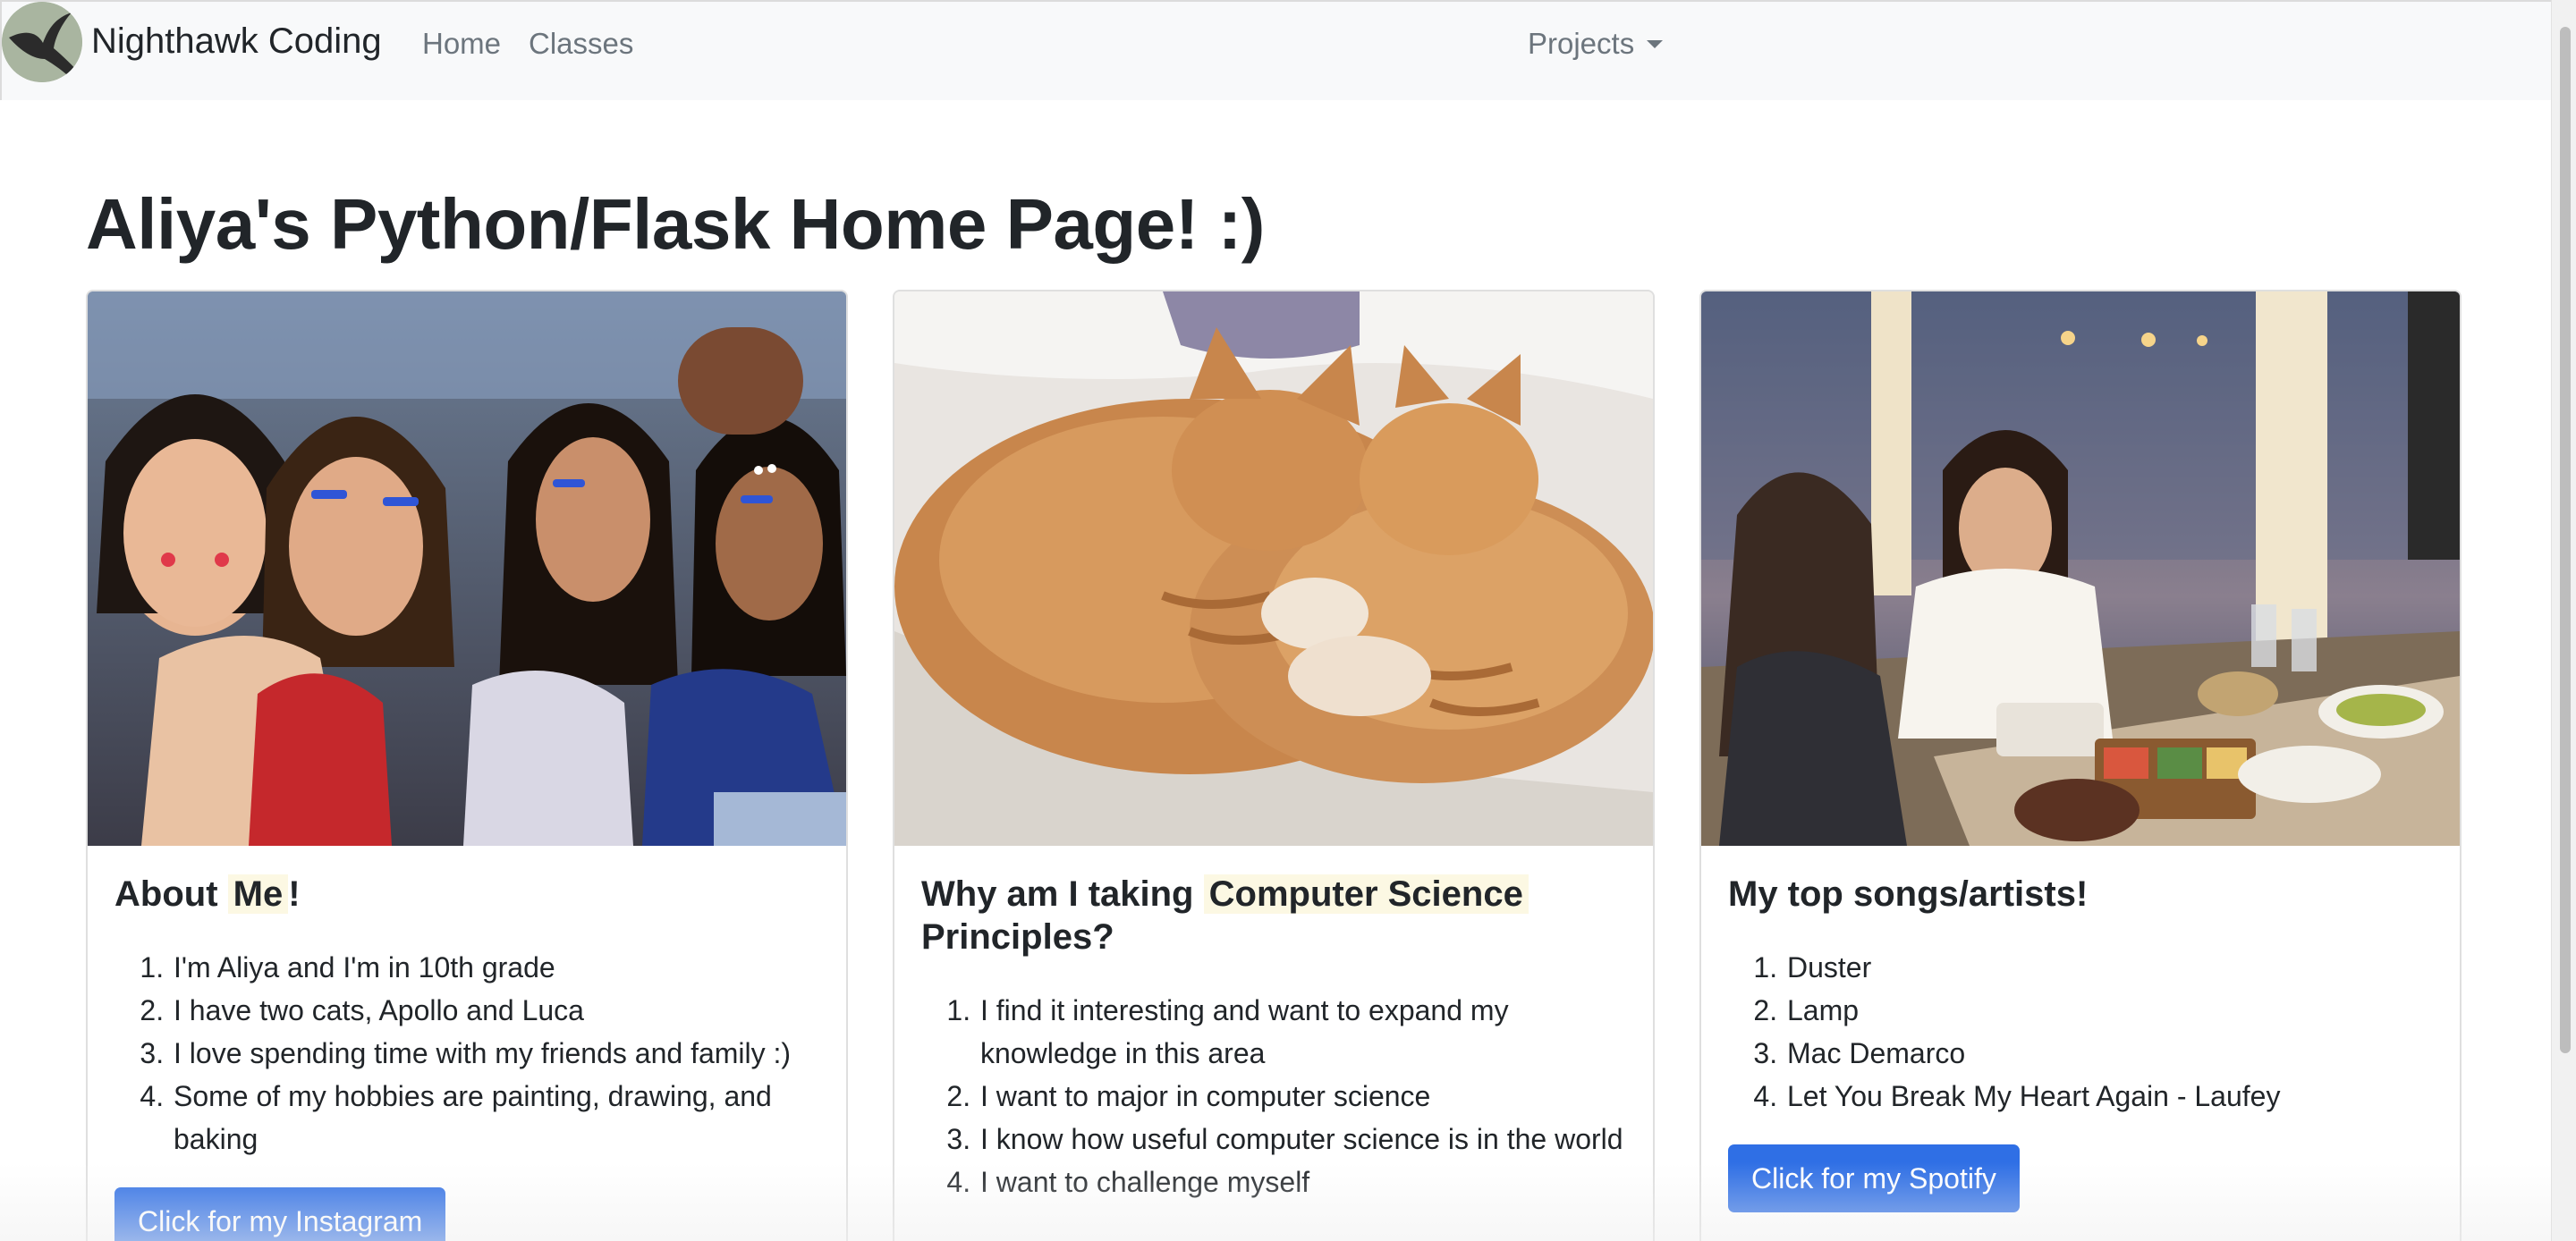 The image size is (2576, 1241). I want to click on why-cs-title-suffix: Principles?, so click(1017, 937).